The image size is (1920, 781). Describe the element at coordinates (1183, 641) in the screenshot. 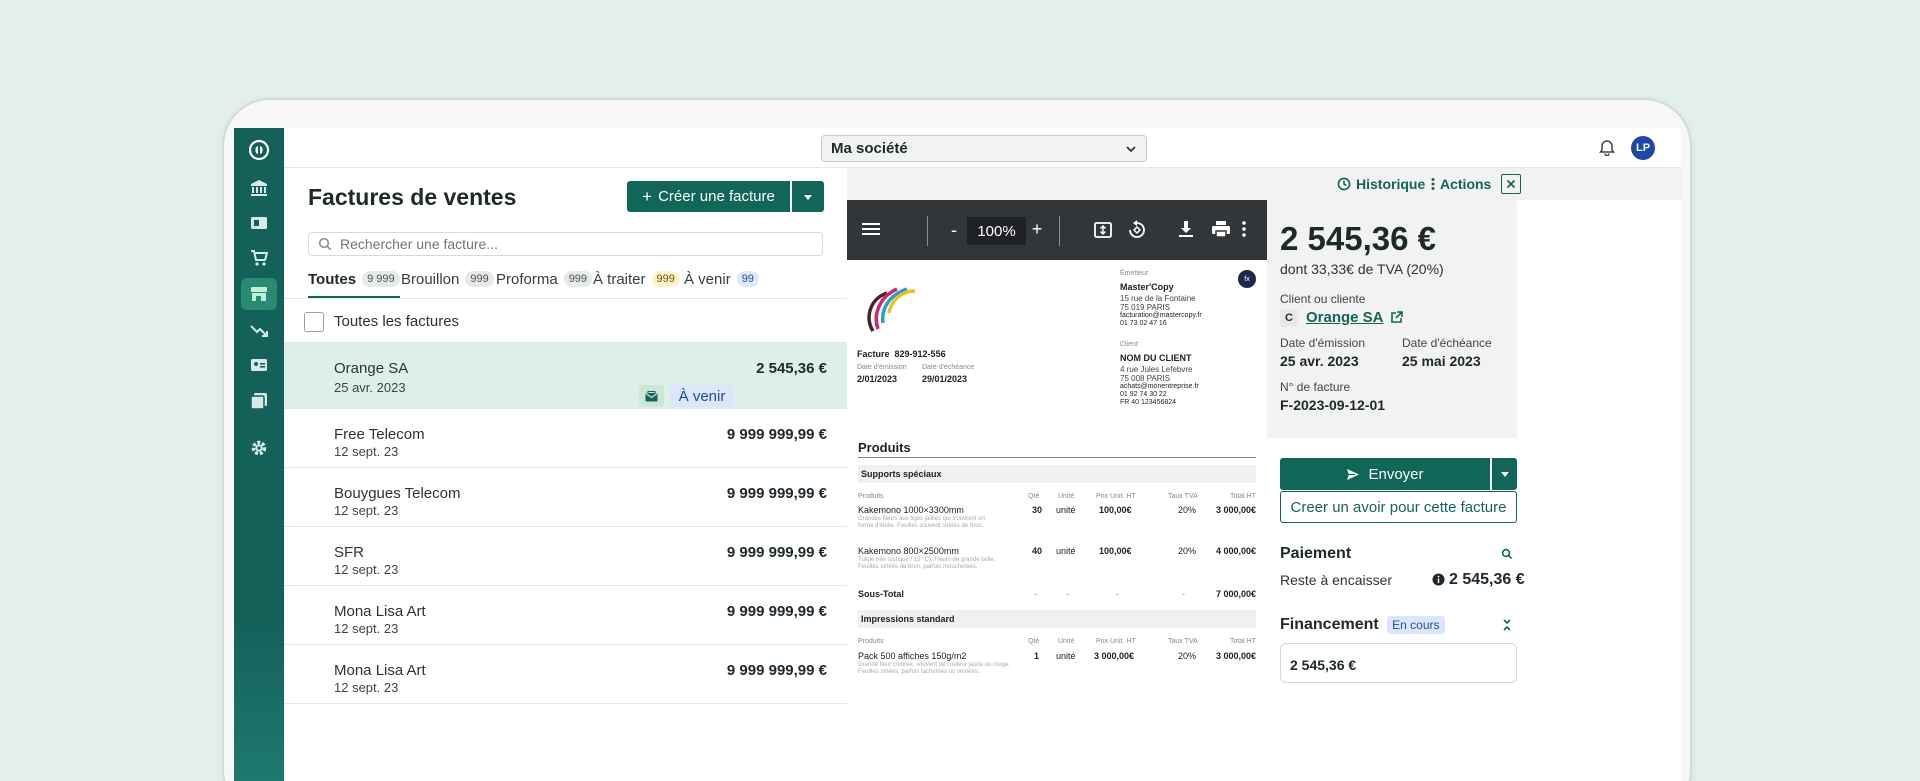

I see `col-vat: Taux TVA` at that location.